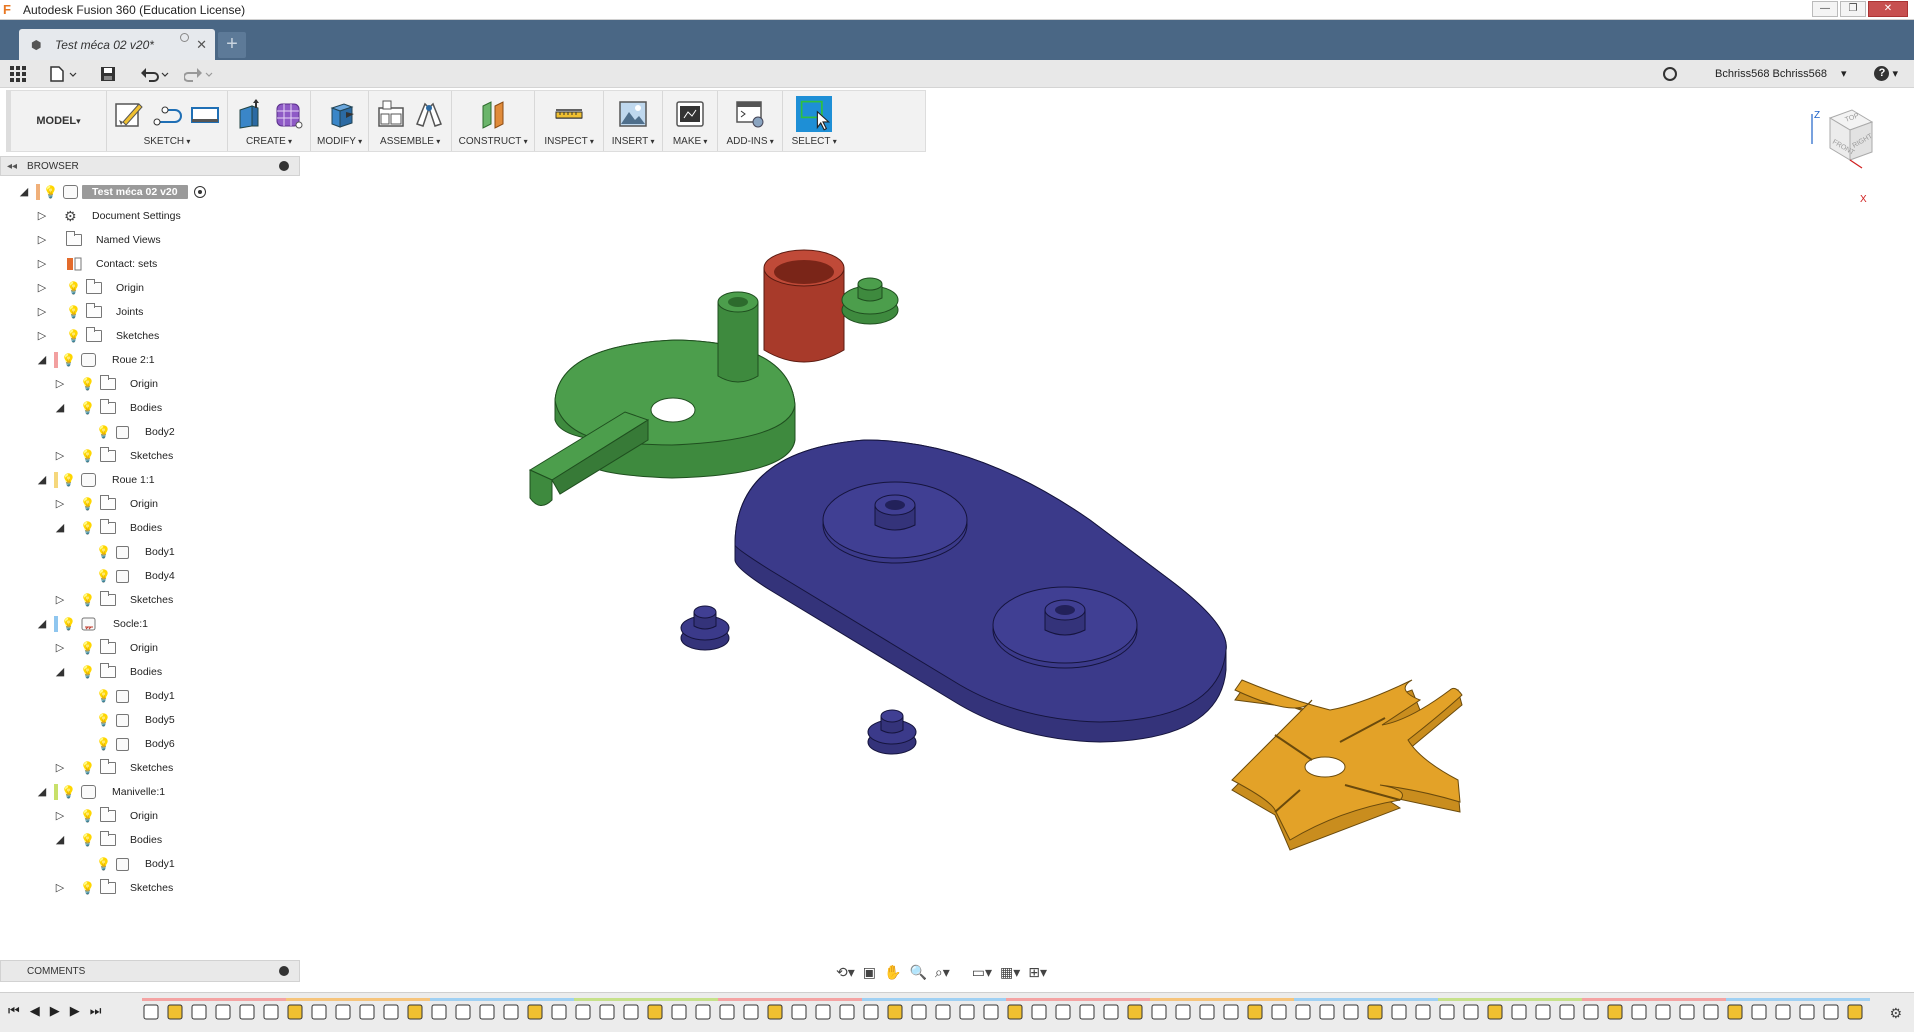  Describe the element at coordinates (137, 864) in the screenshot. I see `tree-item-body: 💡 Body1` at that location.